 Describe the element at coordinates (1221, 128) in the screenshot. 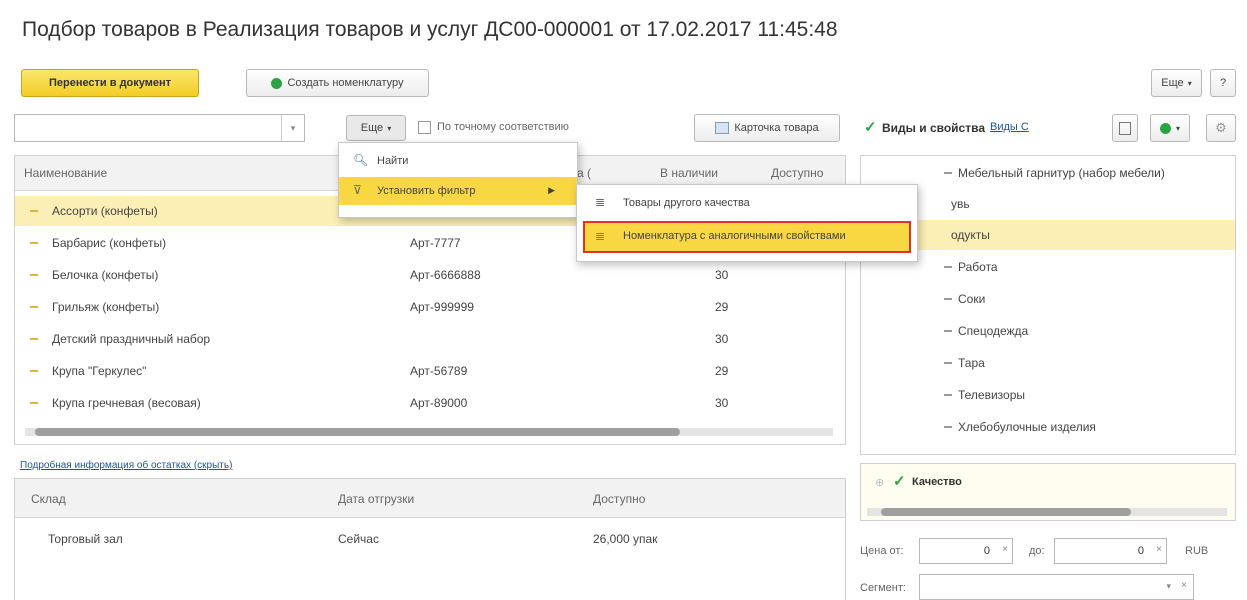

I see `settings-button: ⚙` at that location.